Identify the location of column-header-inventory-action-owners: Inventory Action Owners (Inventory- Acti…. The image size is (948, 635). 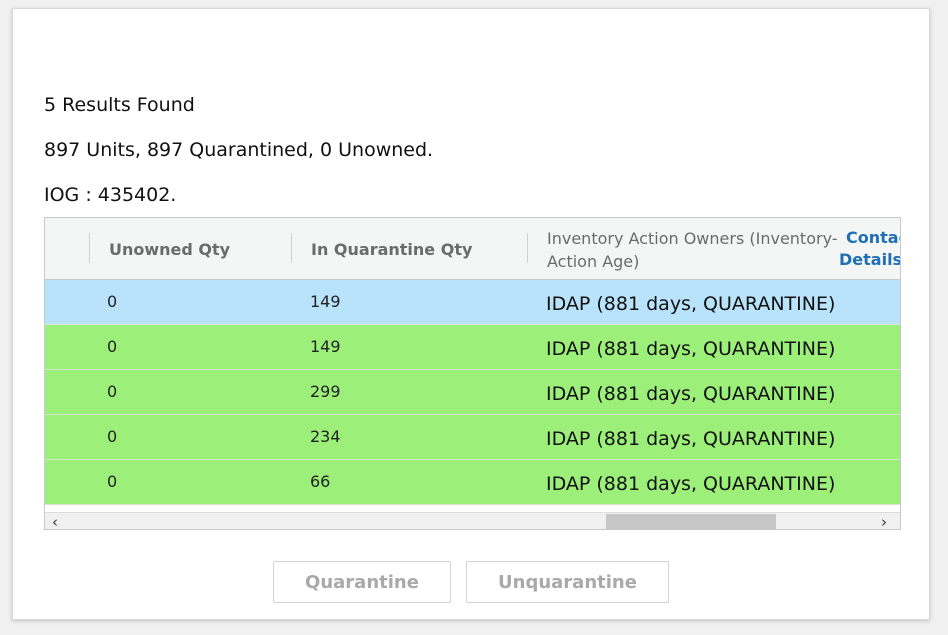
(692, 250).